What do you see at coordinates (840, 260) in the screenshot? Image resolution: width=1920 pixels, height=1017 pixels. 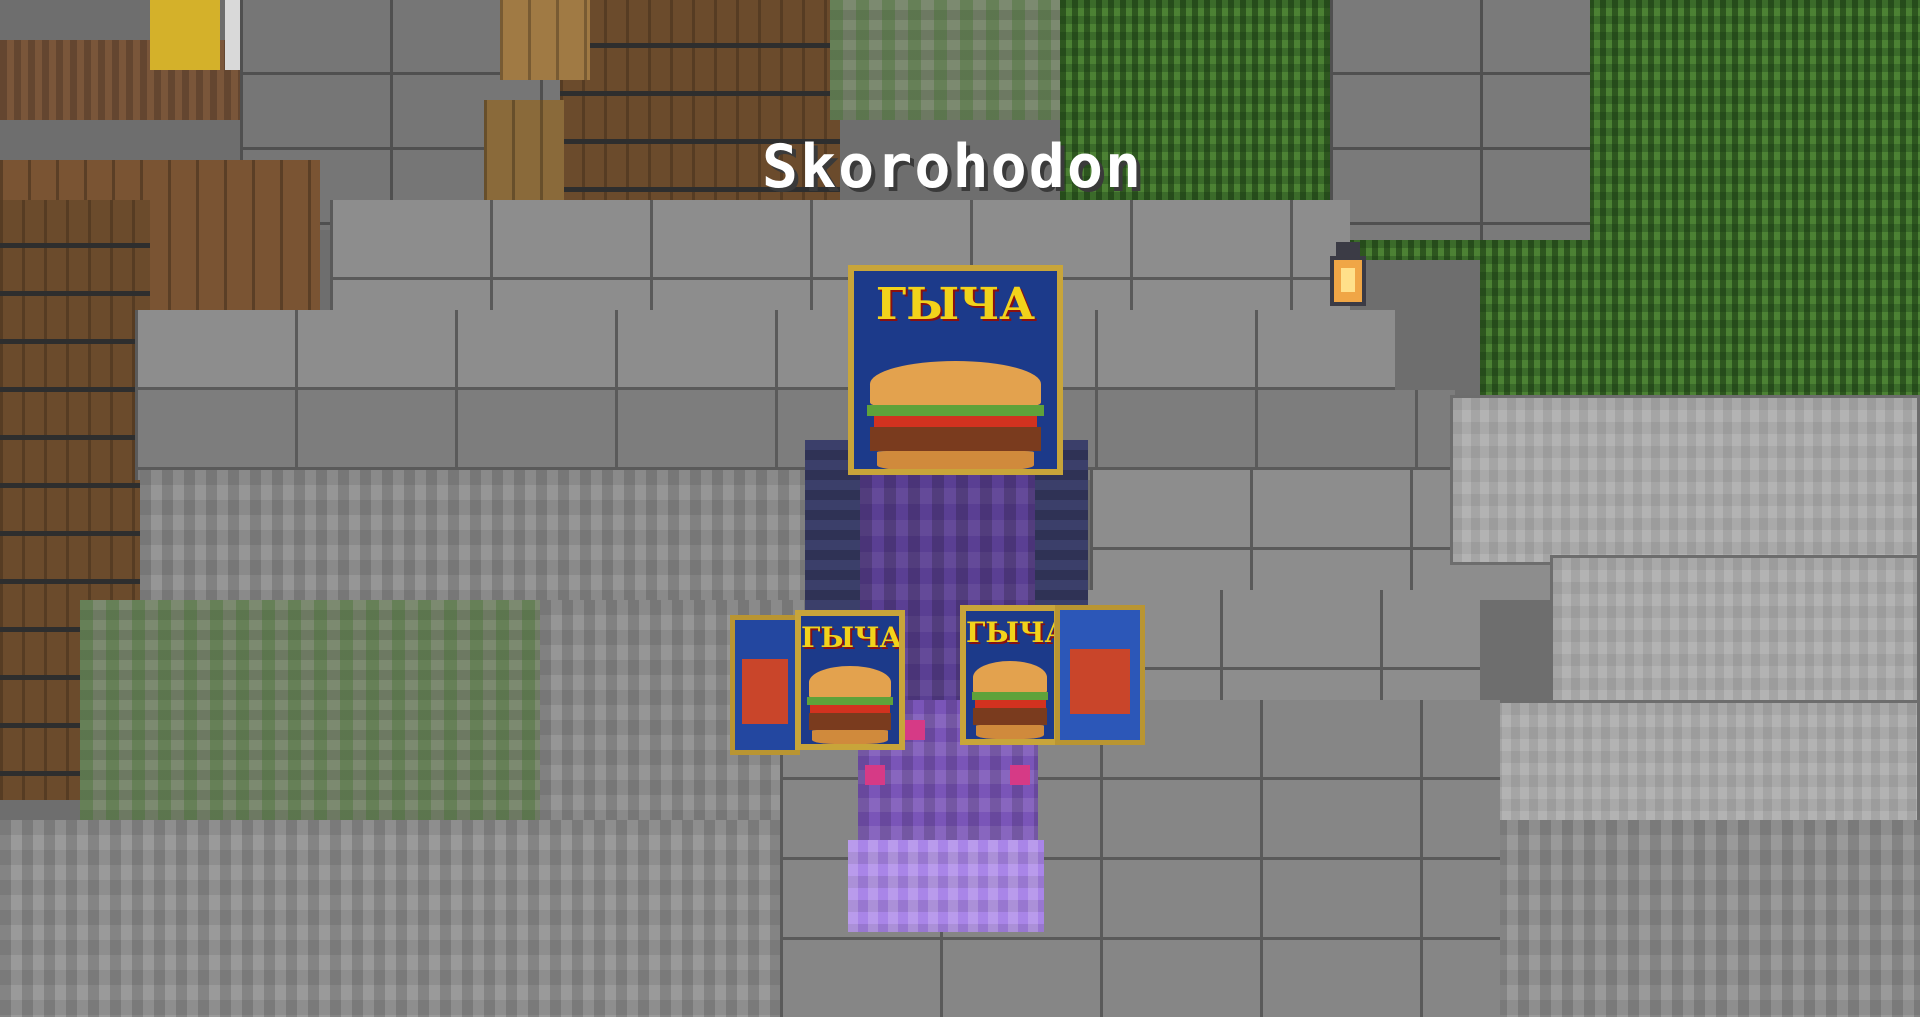 I see `stone-brick-wall-upper` at bounding box center [840, 260].